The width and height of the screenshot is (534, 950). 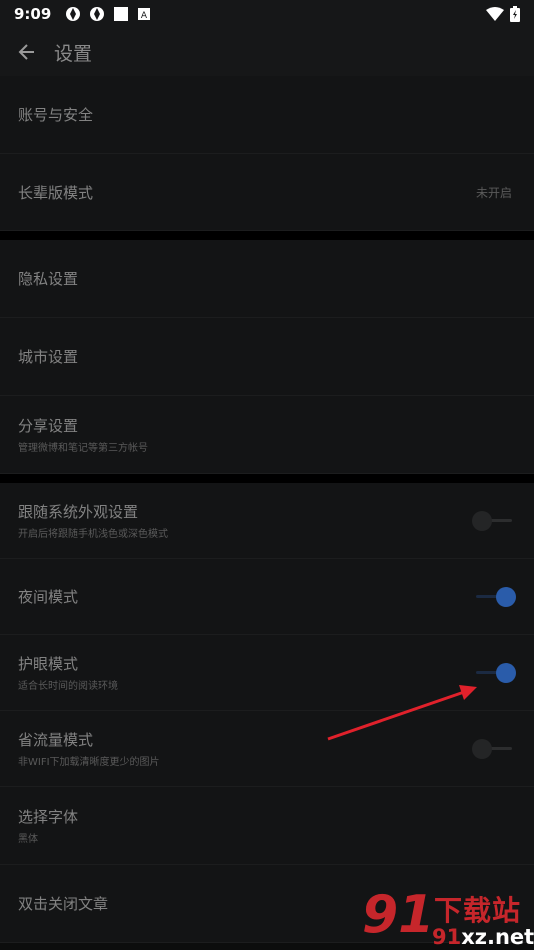 I want to click on back-arrow-icon, so click(x=26, y=52).